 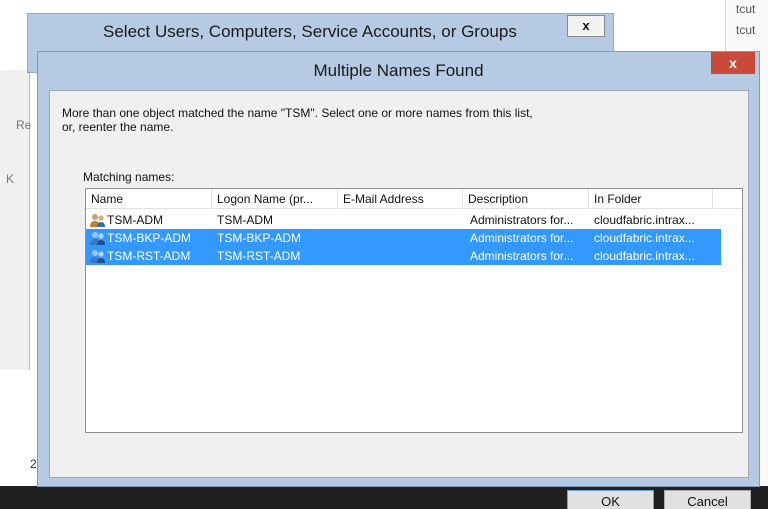 What do you see at coordinates (149, 256) in the screenshot?
I see `cell-name: TSM-RST-ADM` at bounding box center [149, 256].